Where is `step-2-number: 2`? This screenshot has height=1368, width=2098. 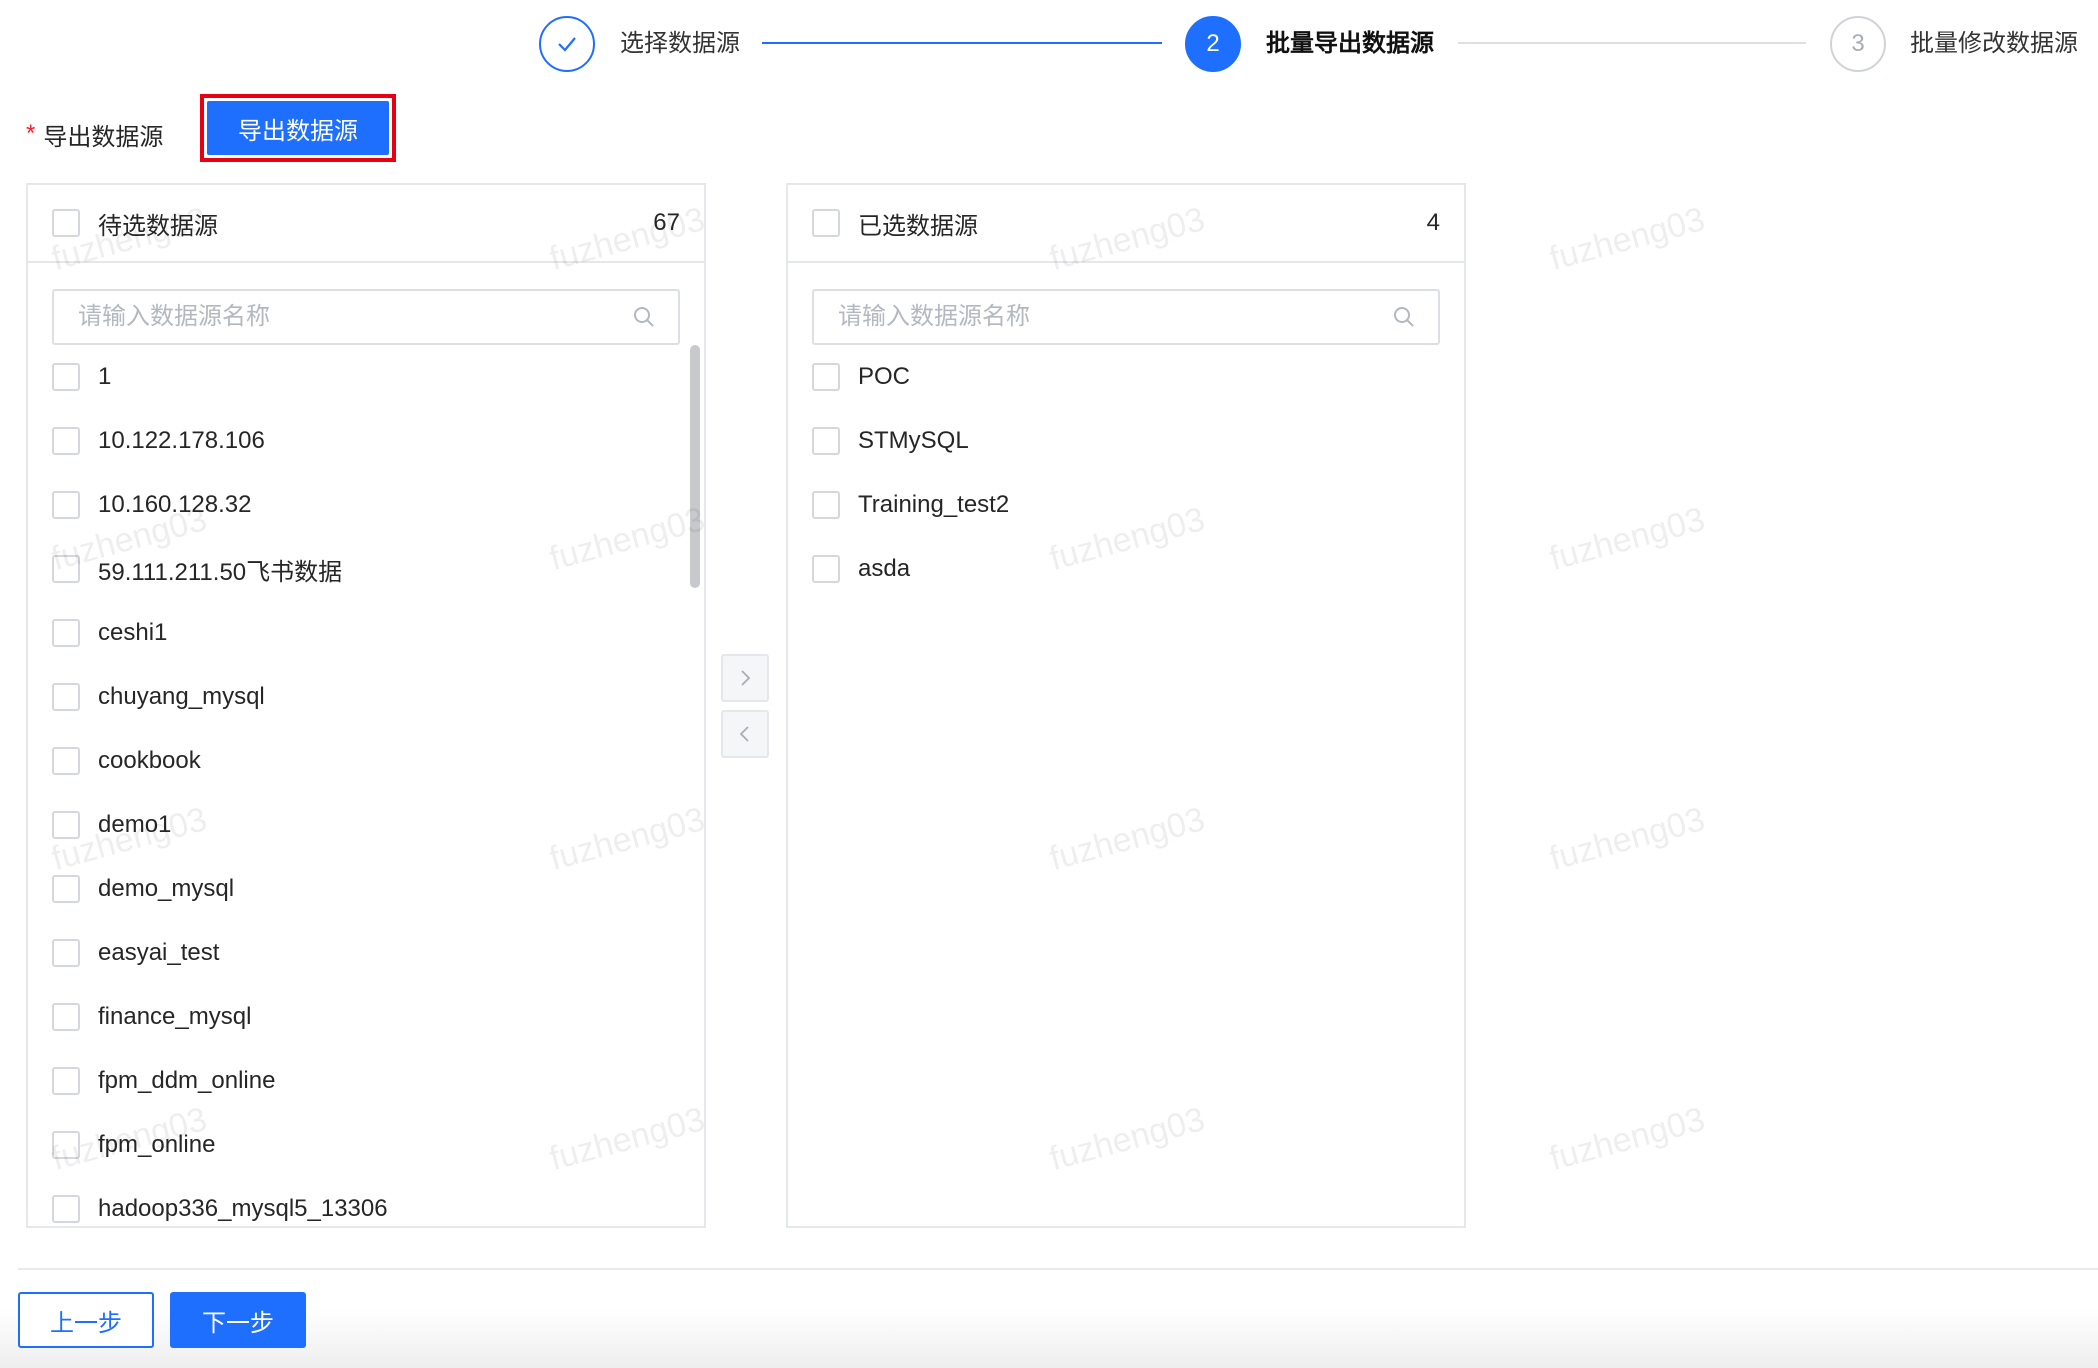
step-2-number: 2 is located at coordinates (1213, 44).